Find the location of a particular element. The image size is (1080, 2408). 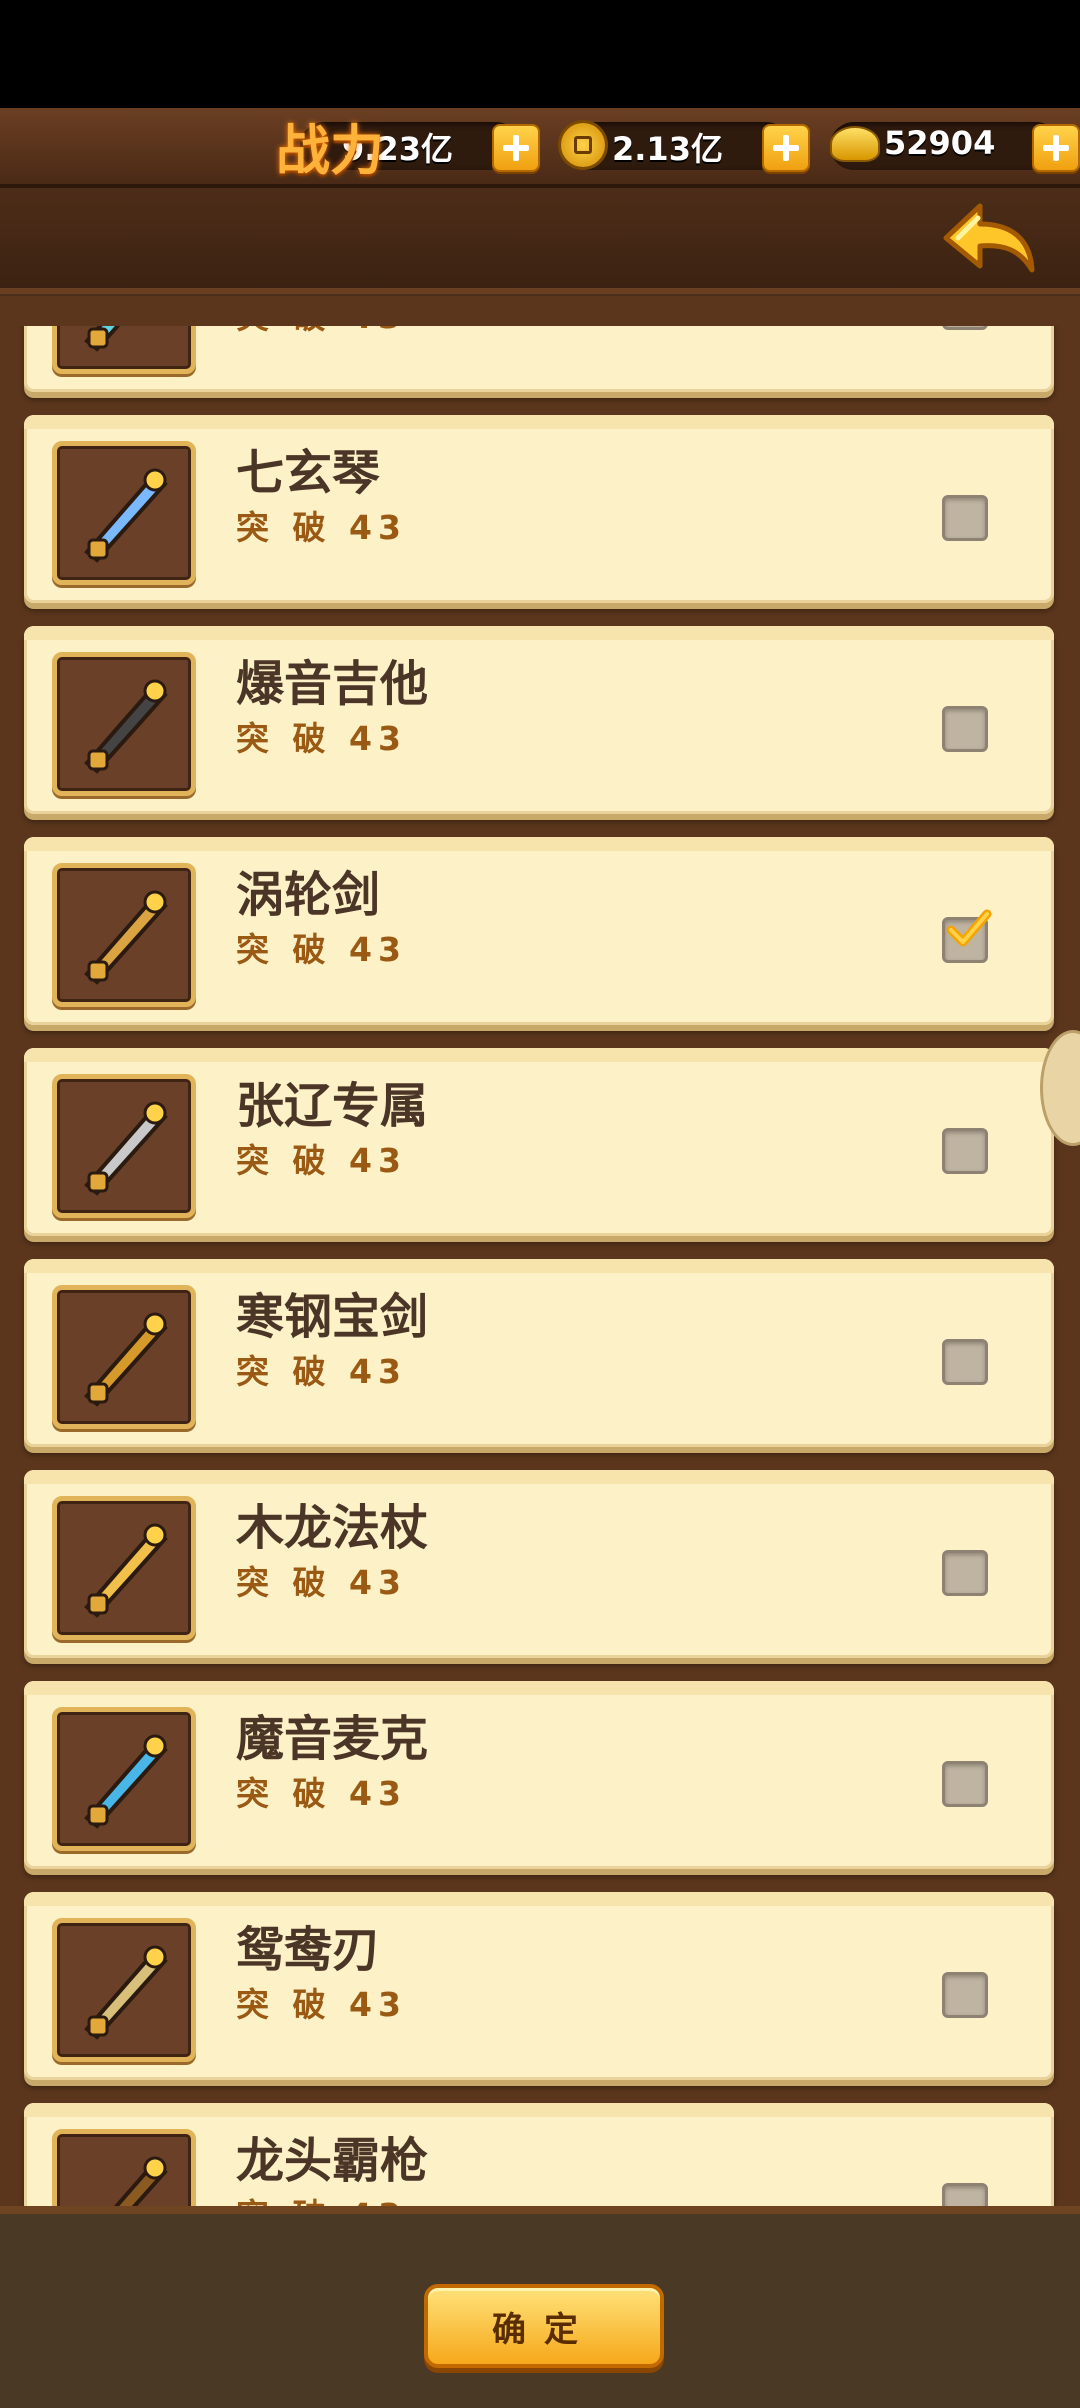

power-plus-button is located at coordinates (516, 148).